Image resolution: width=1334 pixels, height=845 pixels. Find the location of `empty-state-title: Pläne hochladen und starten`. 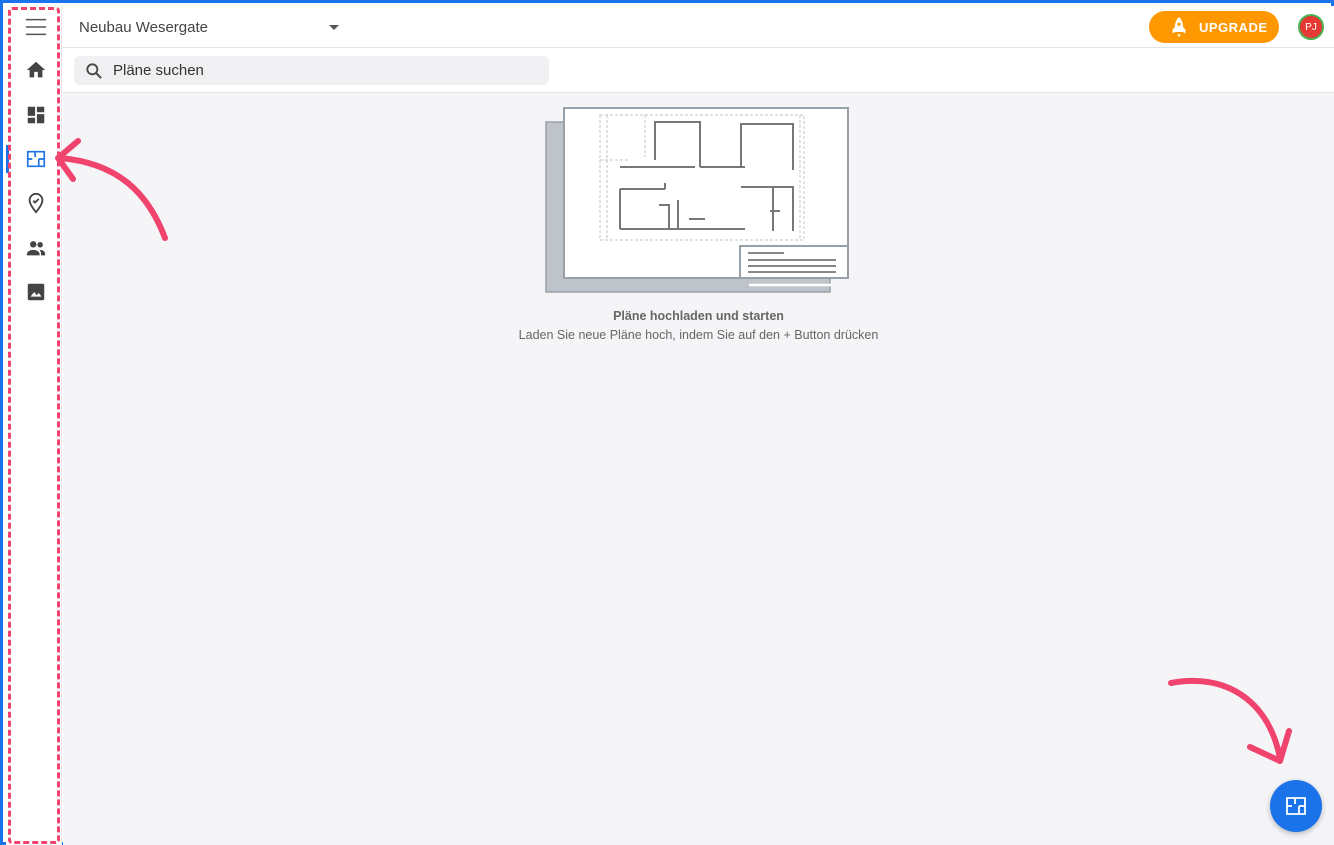

empty-state-title: Pläne hochladen und starten is located at coordinates (698, 316).